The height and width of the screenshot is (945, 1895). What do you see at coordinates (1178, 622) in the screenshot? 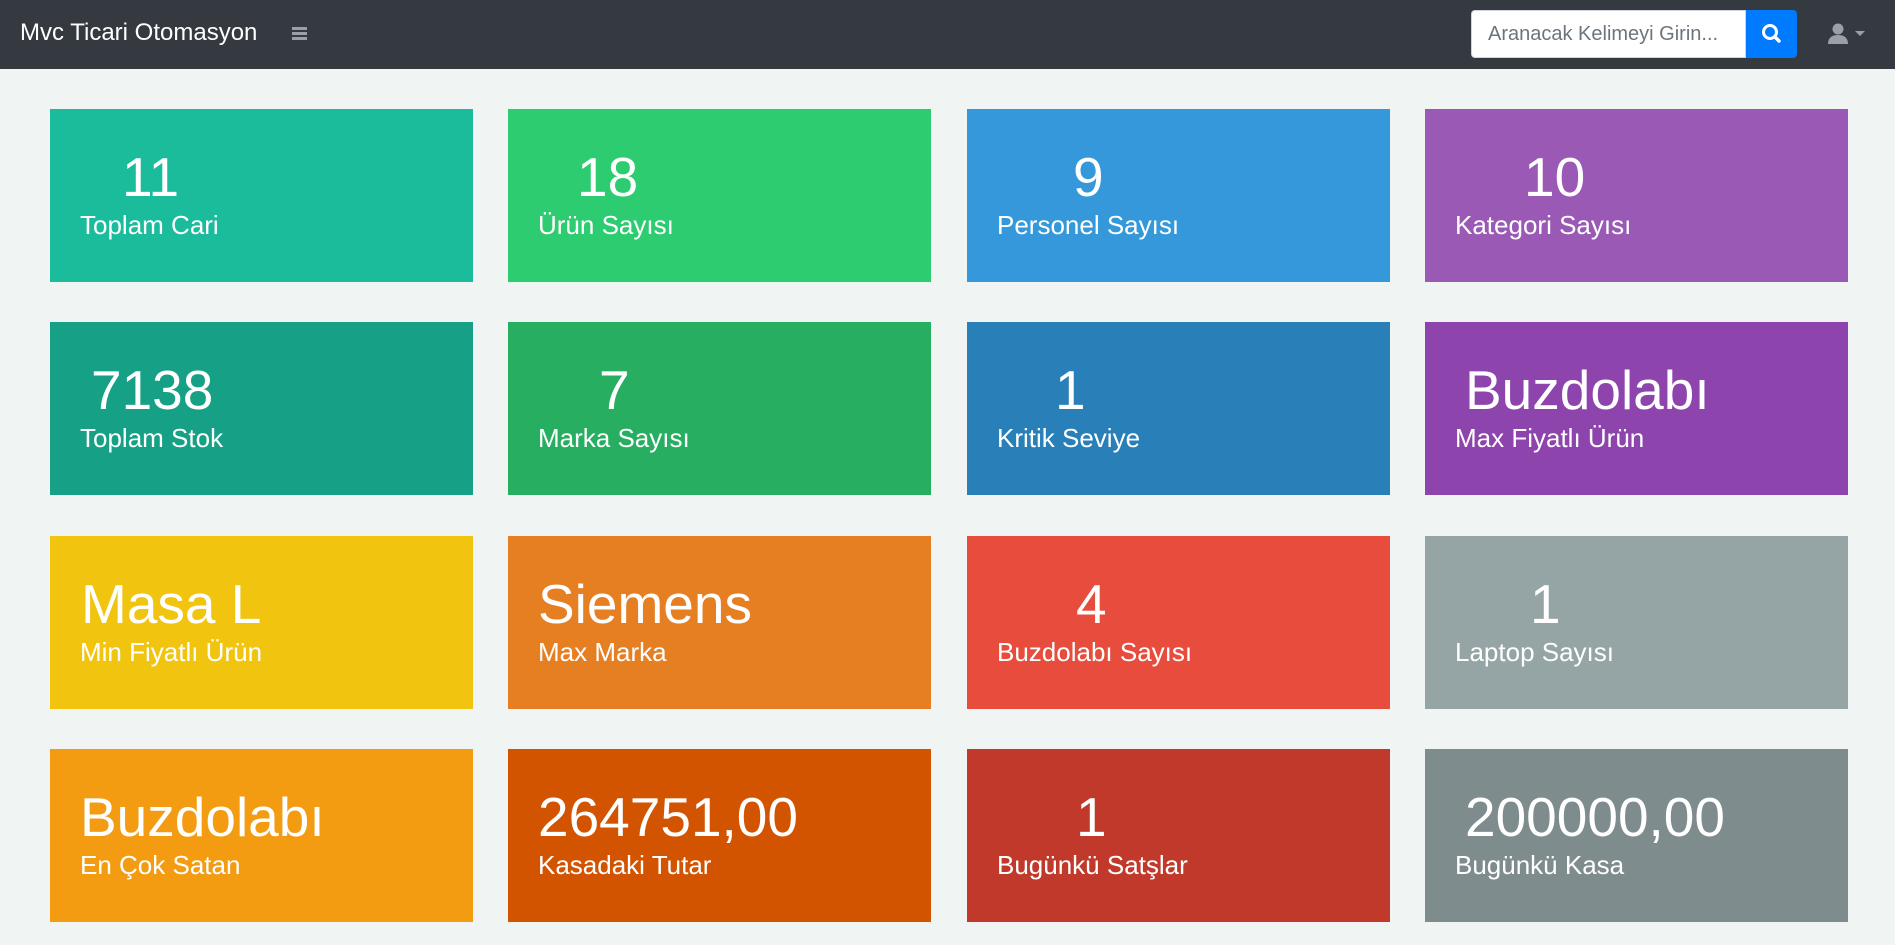
I see `stat-tile: 4 Buzdolabı Sayısı` at bounding box center [1178, 622].